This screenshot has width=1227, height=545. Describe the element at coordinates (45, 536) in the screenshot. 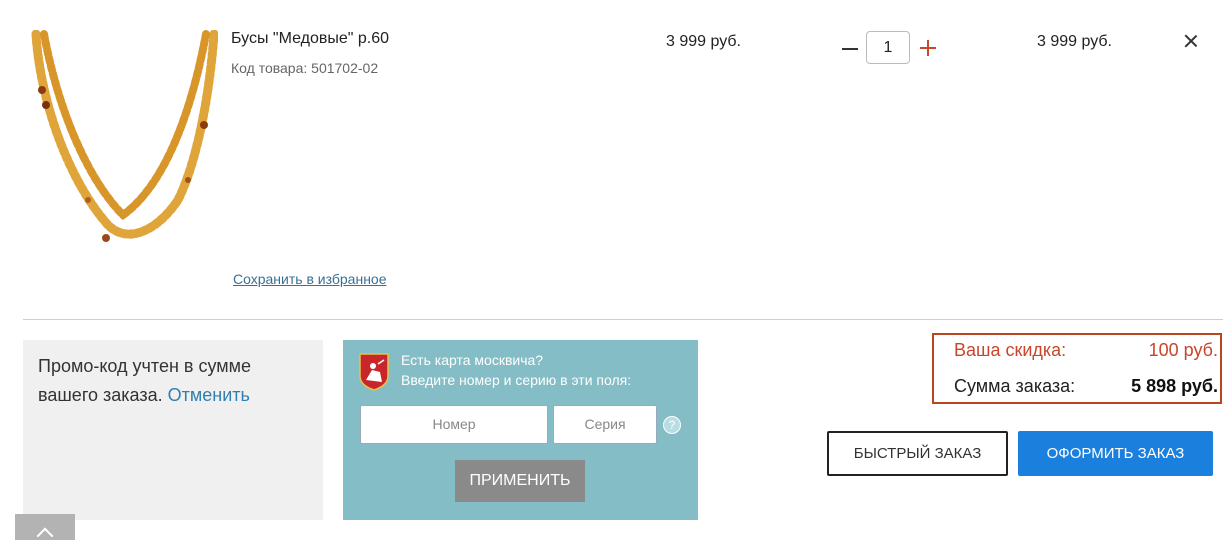

I see `chevron-up-icon` at that location.